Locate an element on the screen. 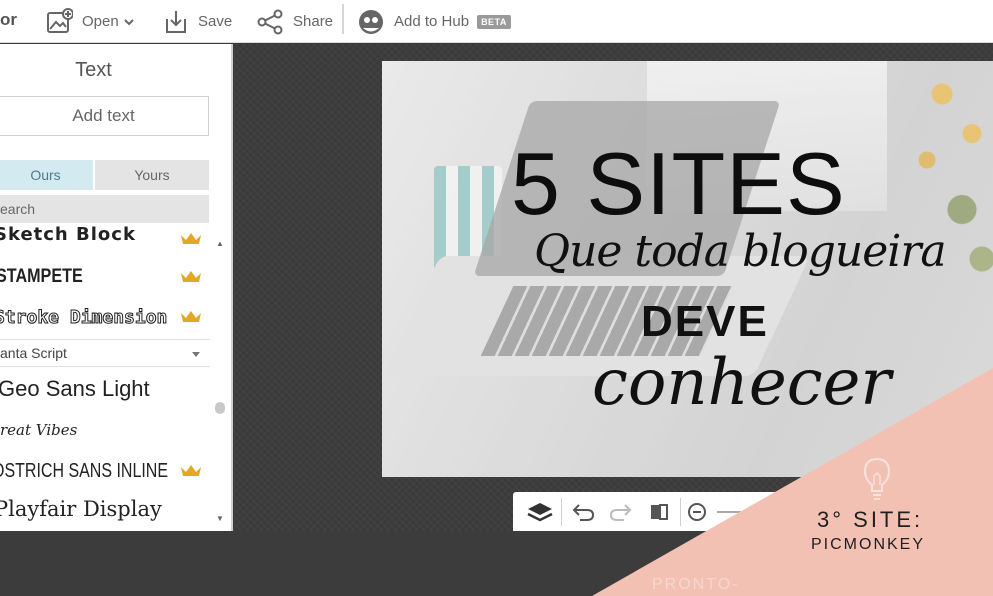  scroll-down-arrow: ▼ is located at coordinates (220, 518).